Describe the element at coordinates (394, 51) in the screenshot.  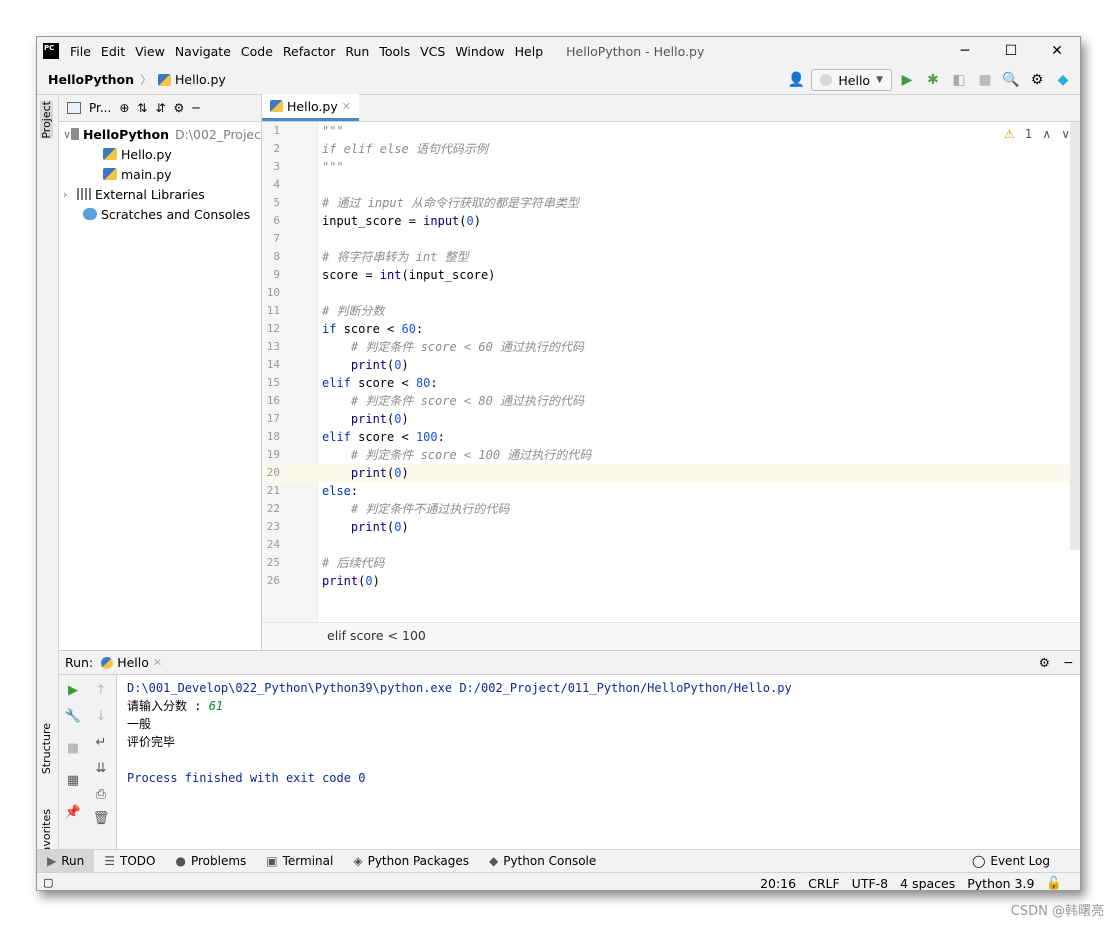
I see `menu-item-tools: Tools` at that location.